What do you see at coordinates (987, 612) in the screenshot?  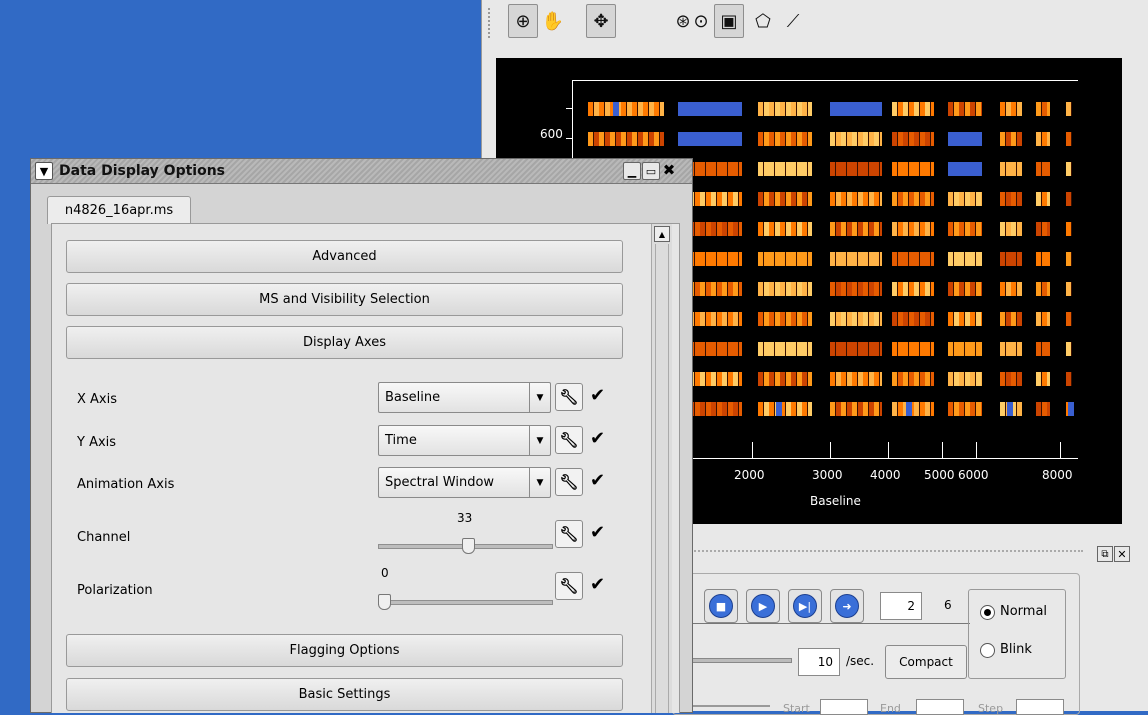 I see `normal-radio` at bounding box center [987, 612].